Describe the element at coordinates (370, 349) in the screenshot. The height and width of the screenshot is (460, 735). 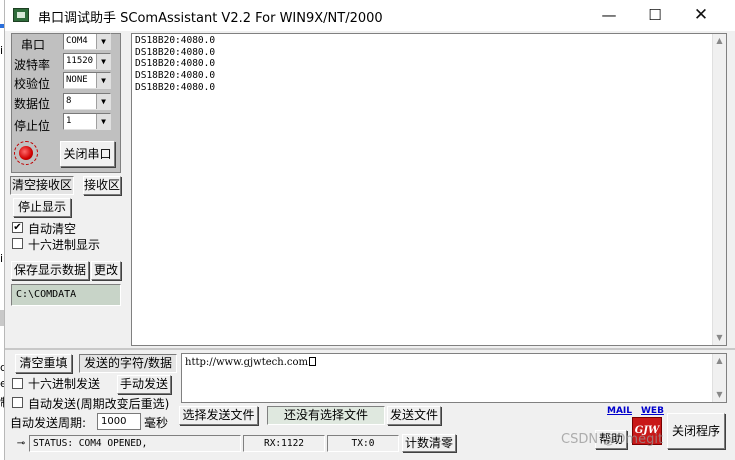
I see `panel-divider` at that location.